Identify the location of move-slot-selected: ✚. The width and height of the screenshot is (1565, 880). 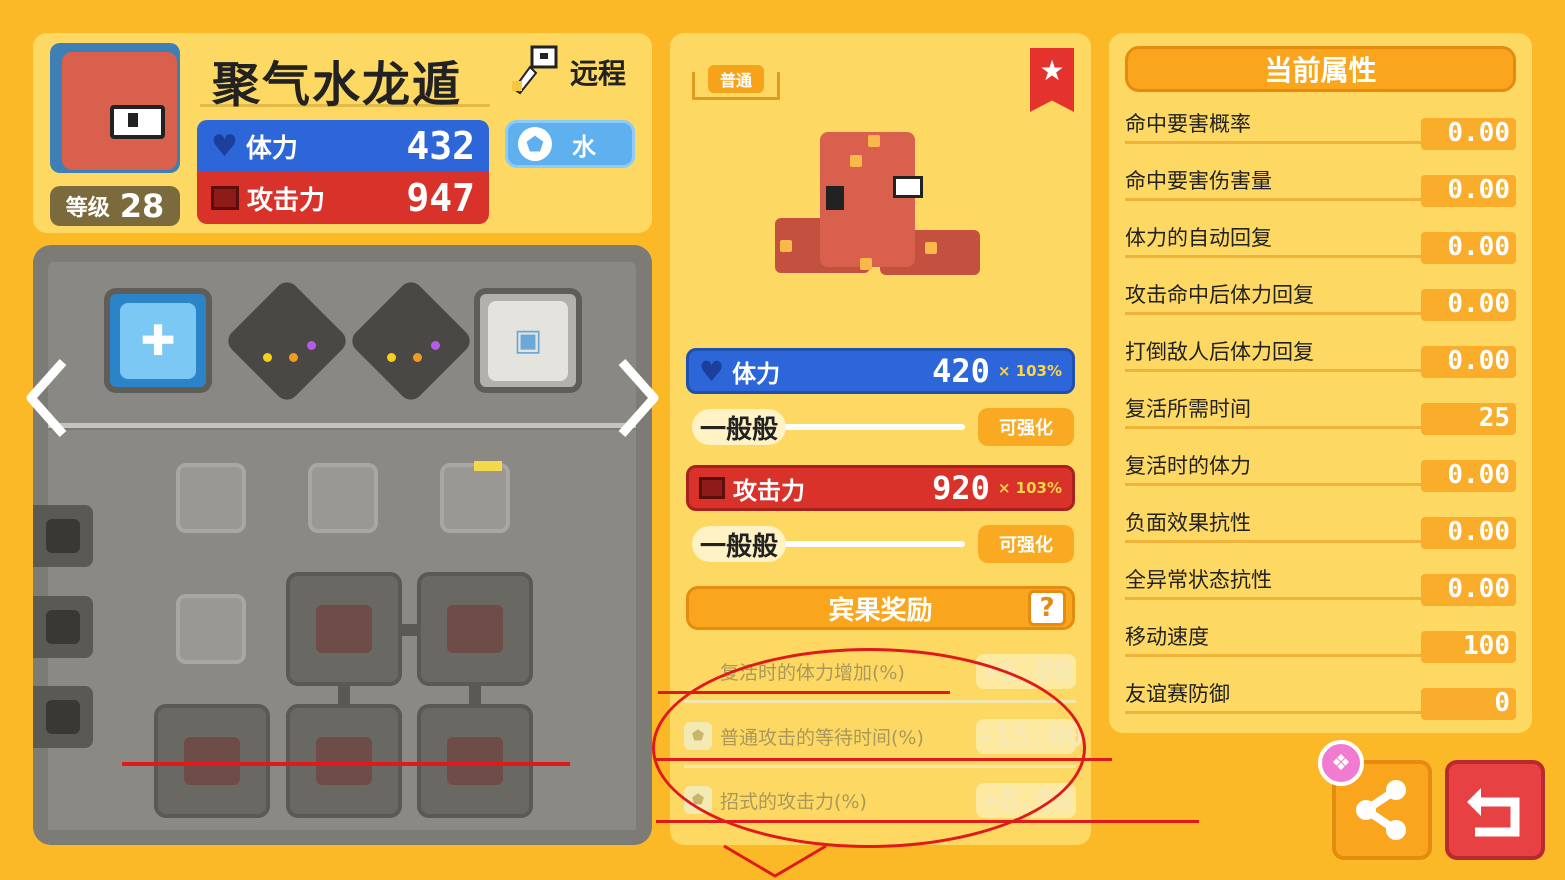
(158, 340).